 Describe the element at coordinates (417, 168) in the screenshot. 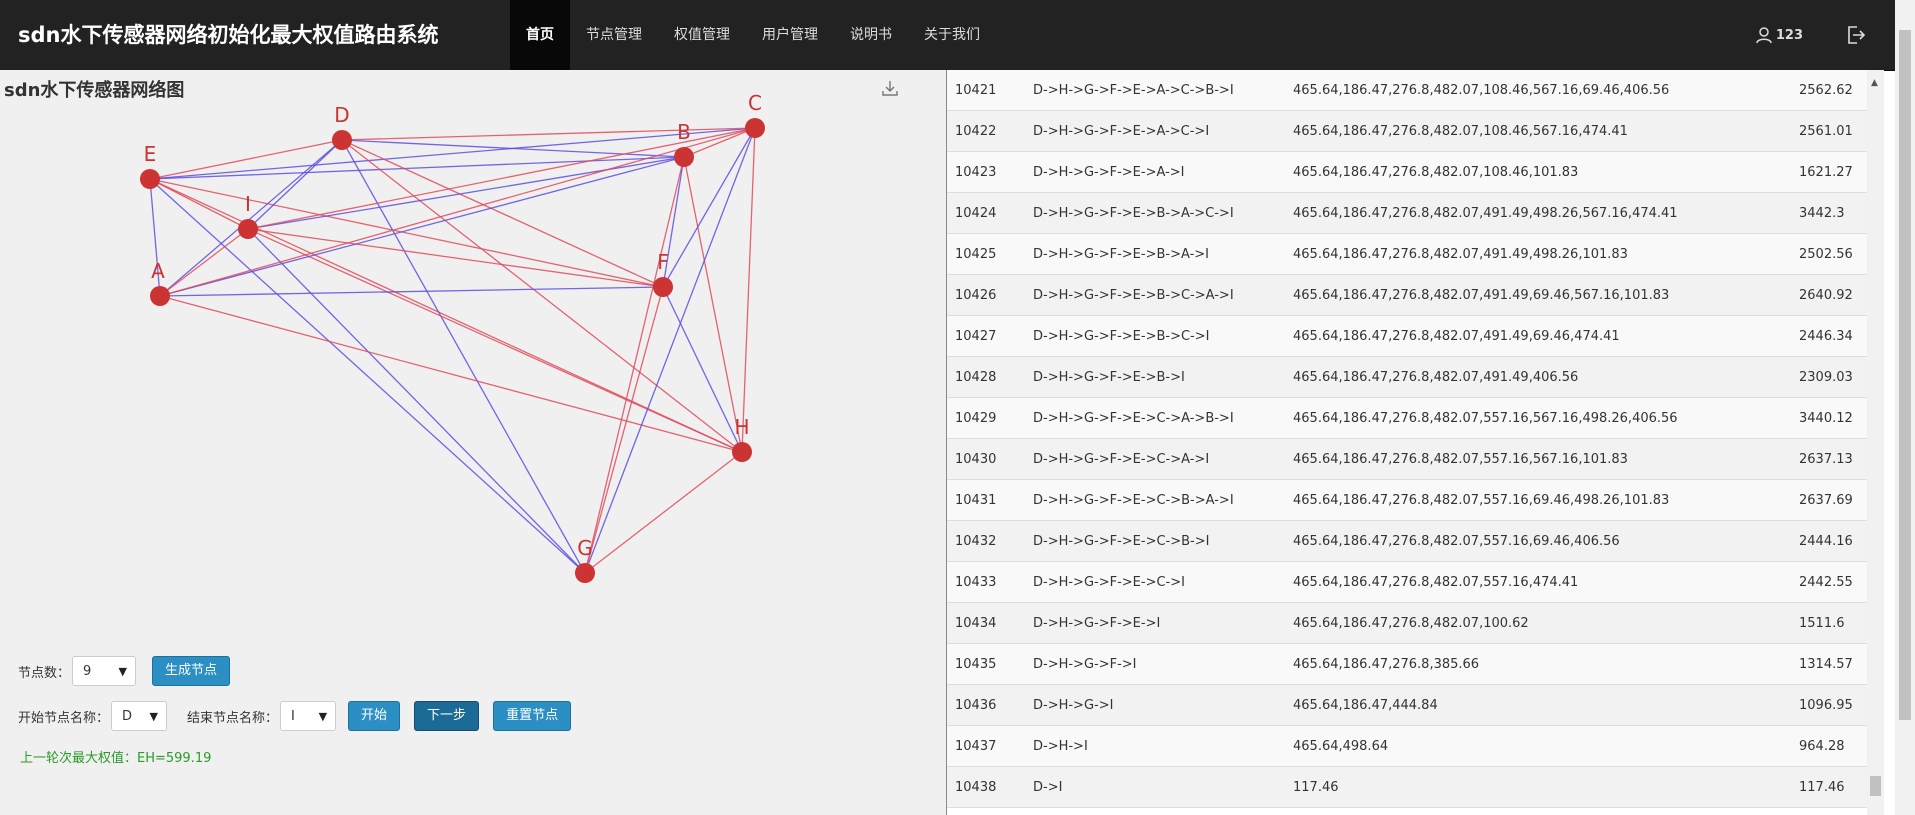

I see `edge-E-B` at that location.